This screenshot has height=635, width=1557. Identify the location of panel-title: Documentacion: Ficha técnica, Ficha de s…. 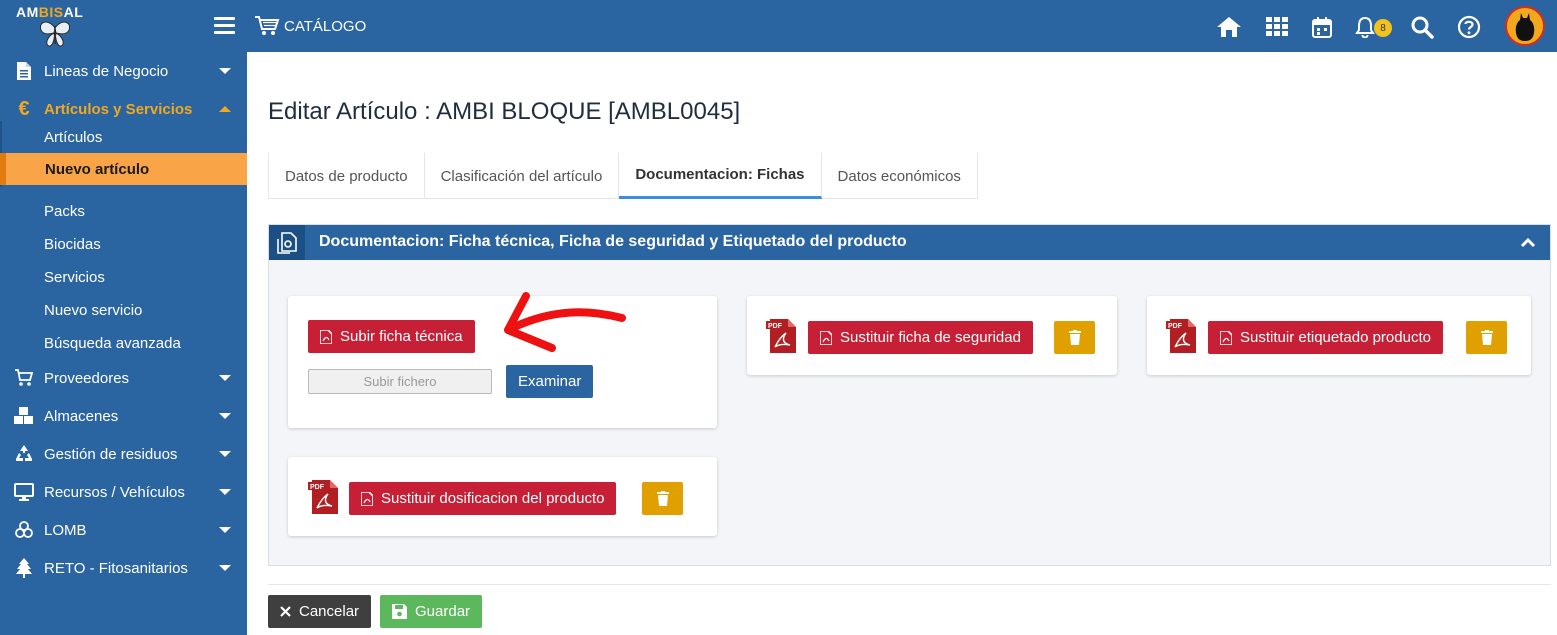
(613, 241).